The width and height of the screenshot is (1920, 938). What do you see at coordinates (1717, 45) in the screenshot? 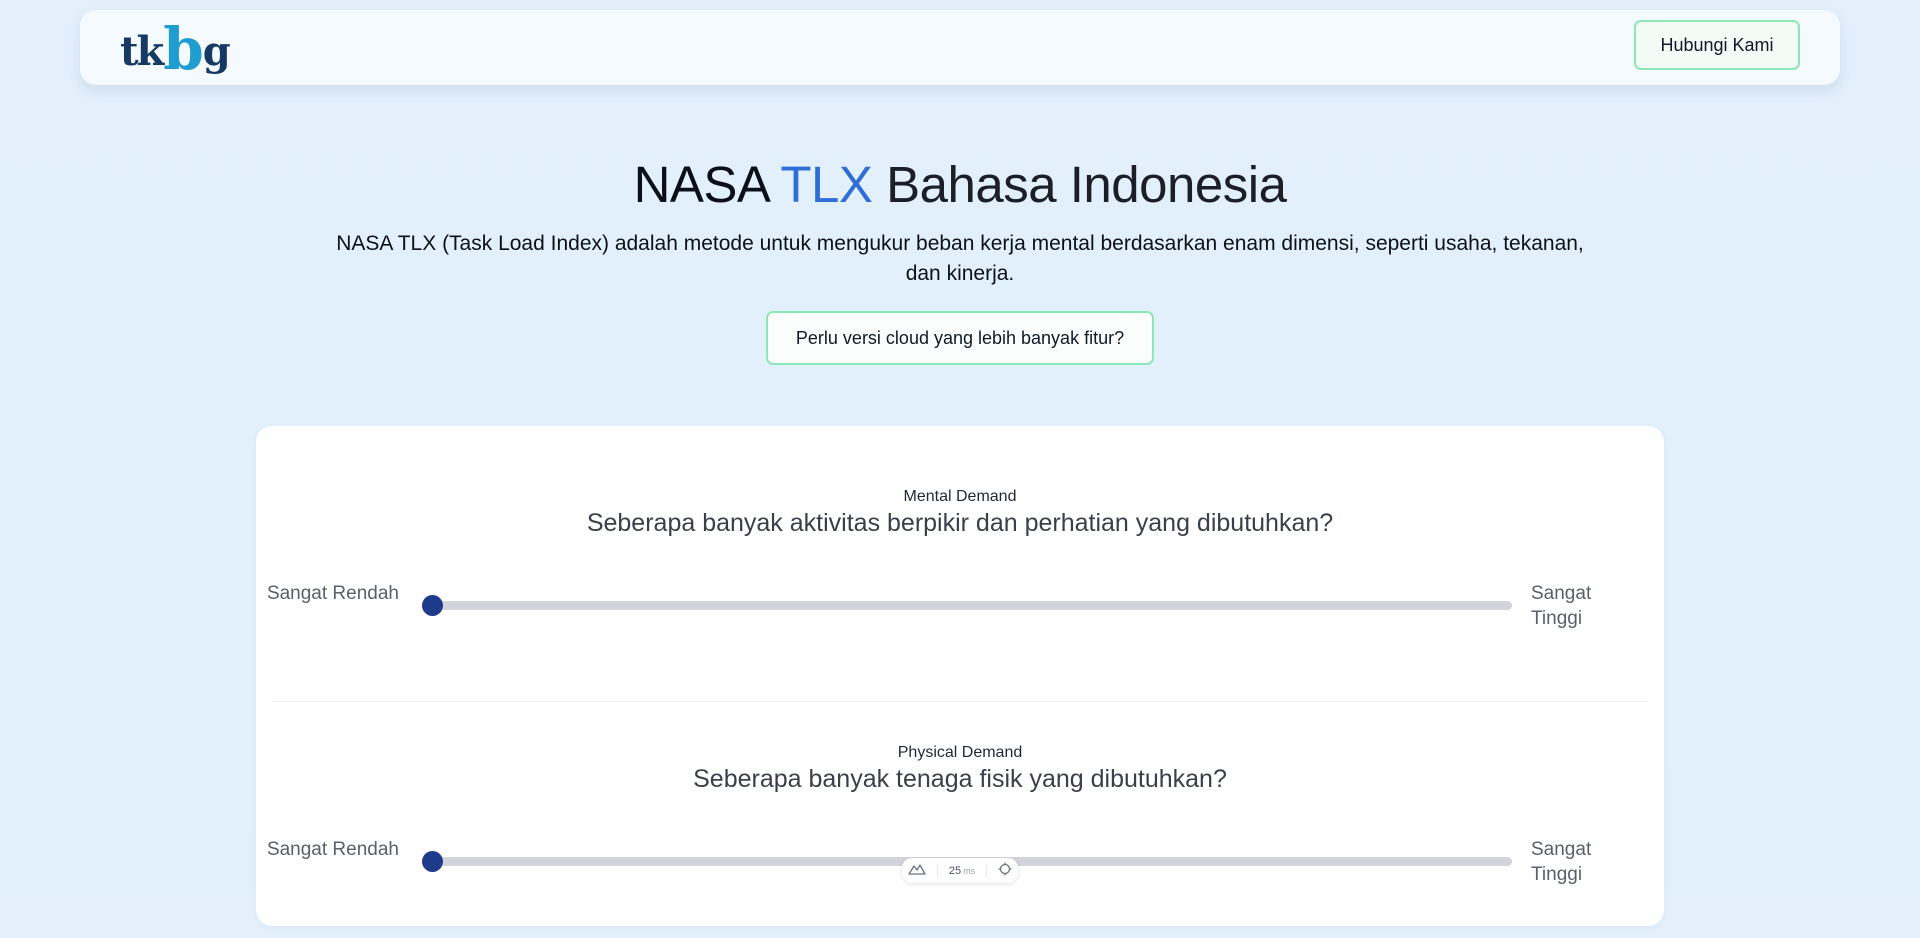
I see `contact-button: Hubungi Kami` at bounding box center [1717, 45].